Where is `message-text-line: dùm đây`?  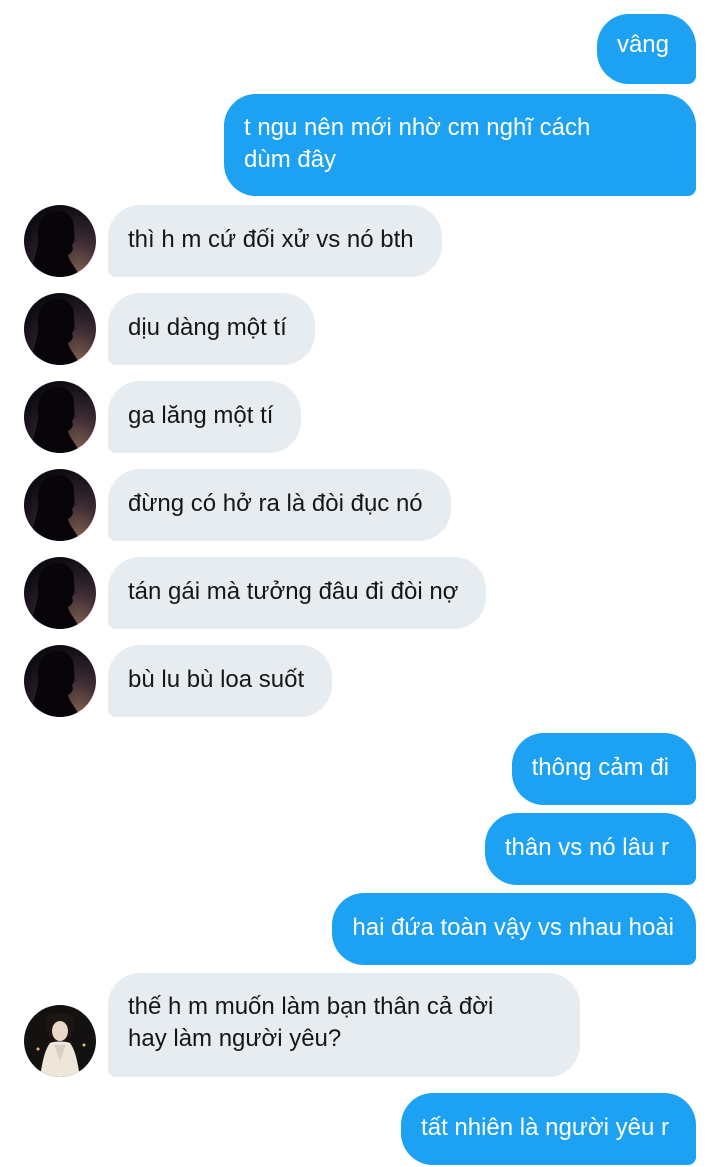
message-text-line: dùm đây is located at coordinates (290, 159).